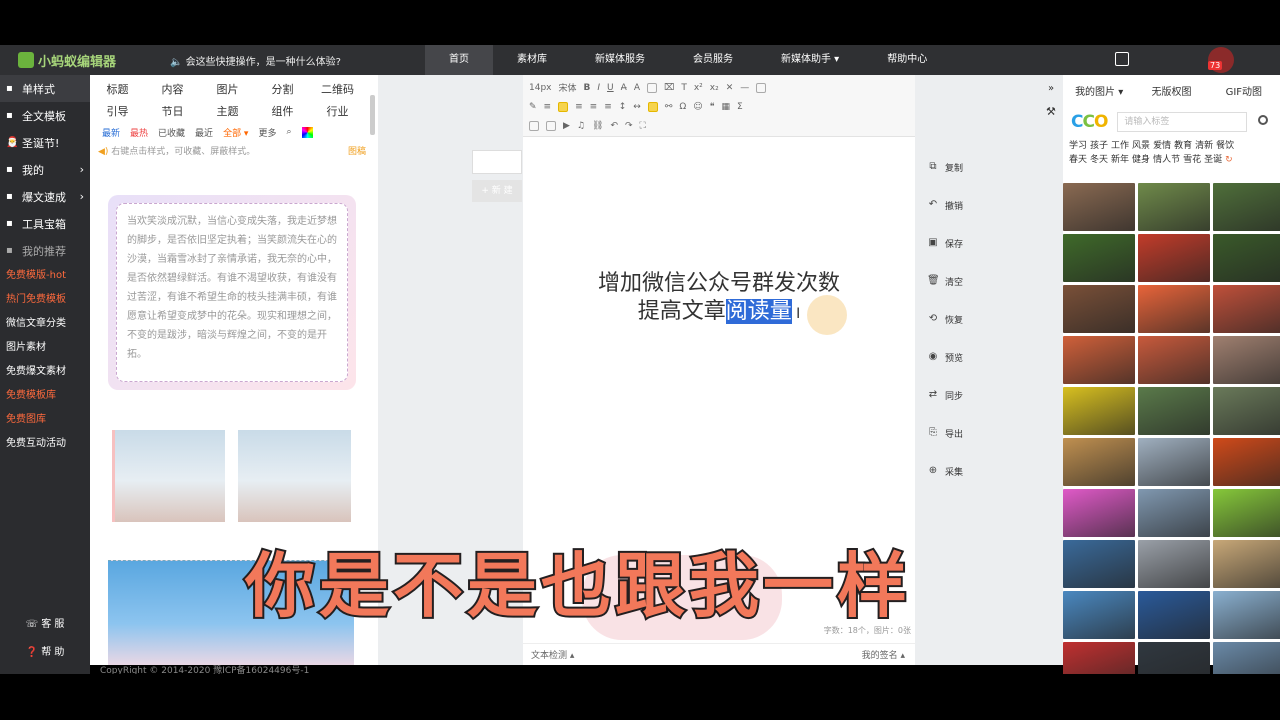 The image size is (1280, 720). Describe the element at coordinates (307, 132) in the screenshot. I see `palette-icon` at that location.